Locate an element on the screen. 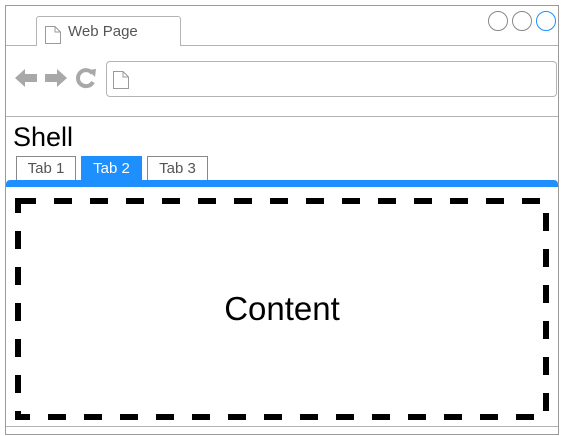 The image size is (561, 436). minimize-button is located at coordinates (498, 21).